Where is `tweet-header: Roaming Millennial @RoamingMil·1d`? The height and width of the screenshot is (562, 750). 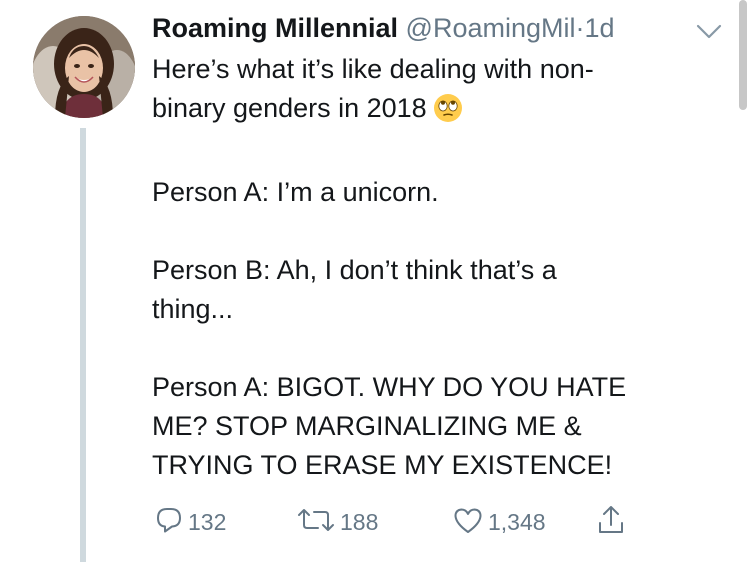
tweet-header: Roaming Millennial @RoamingMil·1d is located at coordinates (383, 28).